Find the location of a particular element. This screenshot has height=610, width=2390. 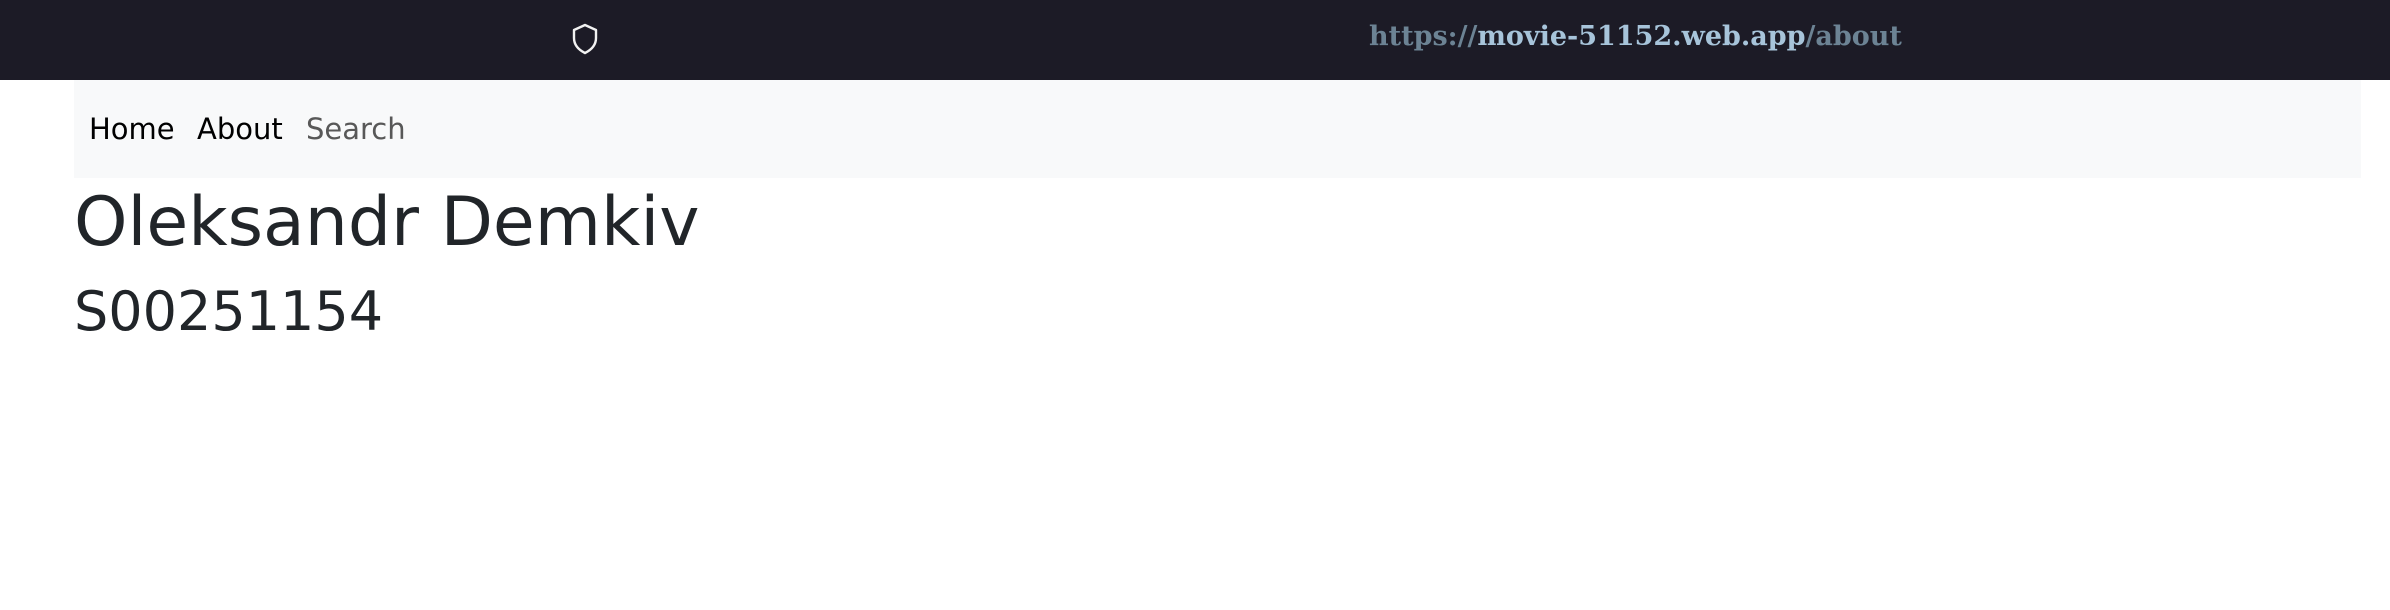

browser-url-bar: https://movie-51152.web.app/about is located at coordinates (1195, 40).